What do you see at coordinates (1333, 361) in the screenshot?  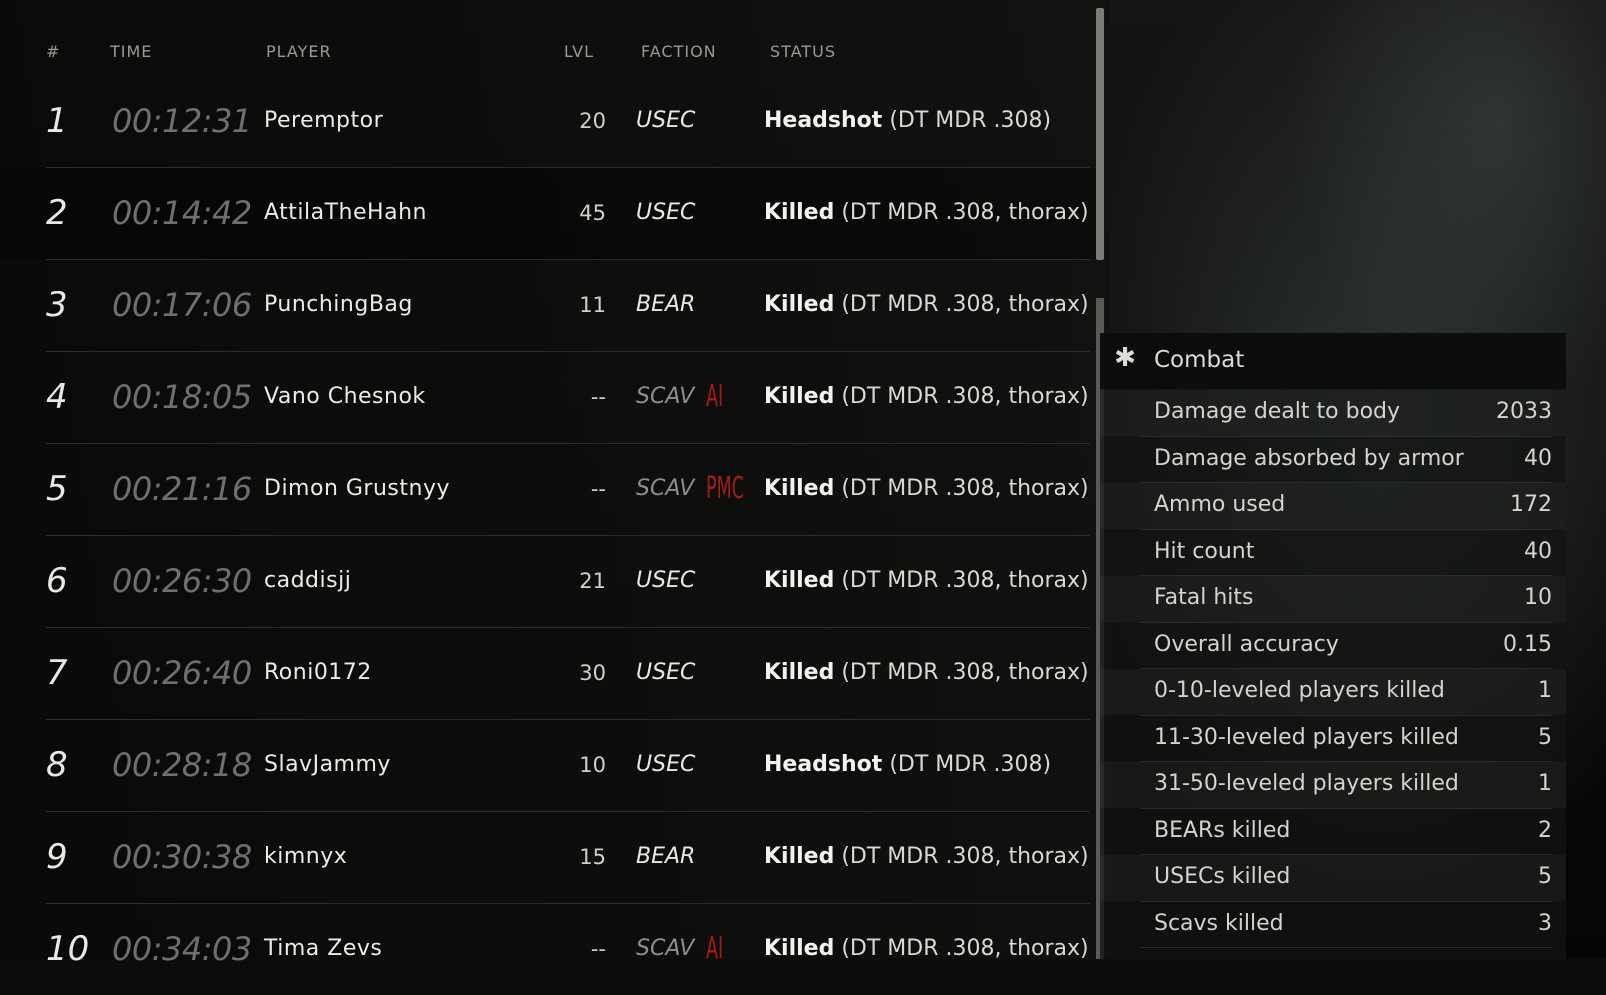 I see `combat-header: ✱ Combat` at bounding box center [1333, 361].